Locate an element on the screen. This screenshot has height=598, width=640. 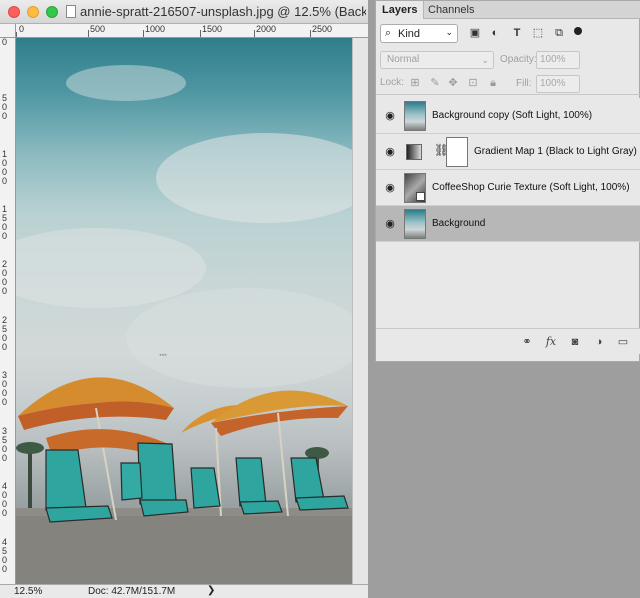
filter-kind-label: Kind is located at coordinates (409, 34).